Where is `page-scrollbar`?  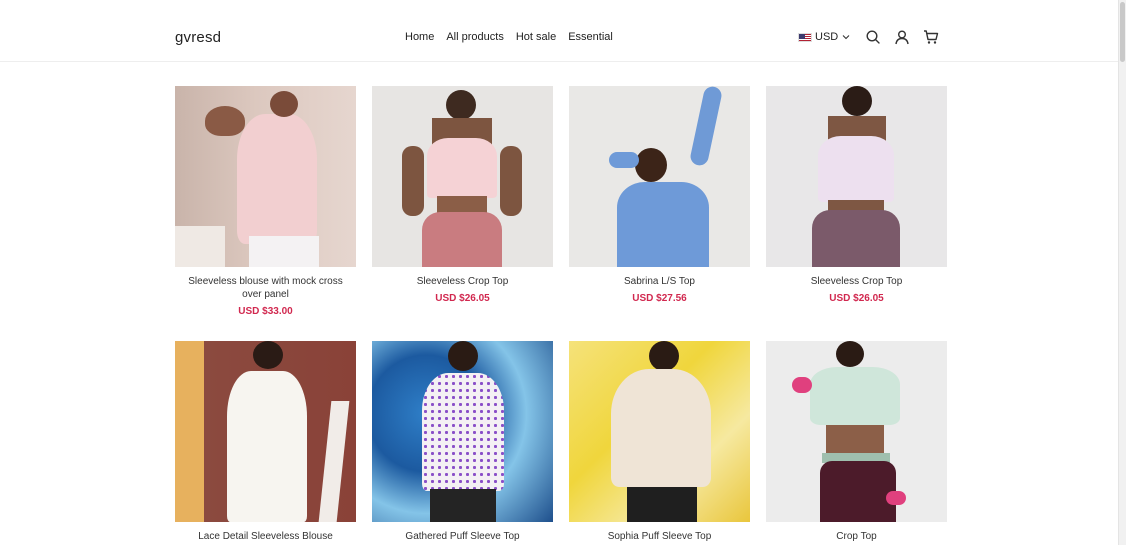 page-scrollbar is located at coordinates (1122, 272).